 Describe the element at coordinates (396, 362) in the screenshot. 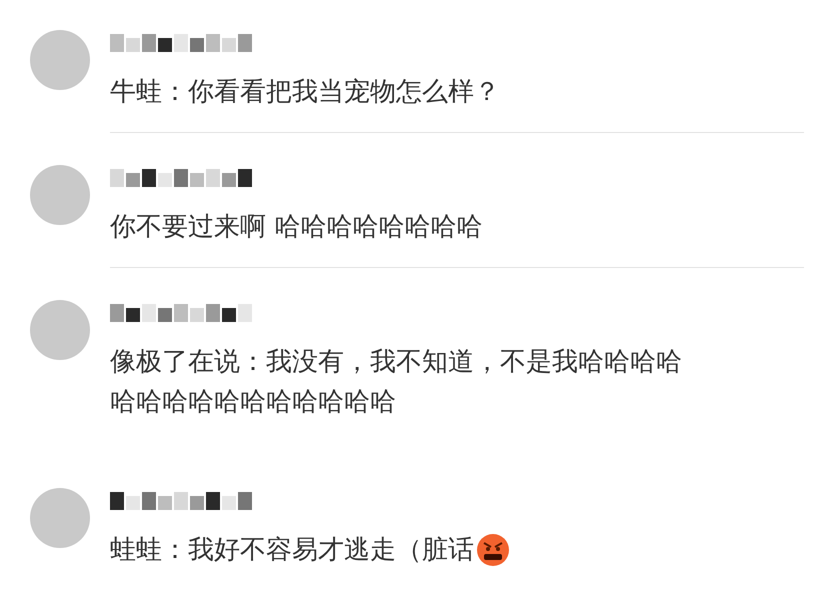

I see `comment-text: 像极了在说：我没有，我不知道，不是我哈哈哈哈` at that location.